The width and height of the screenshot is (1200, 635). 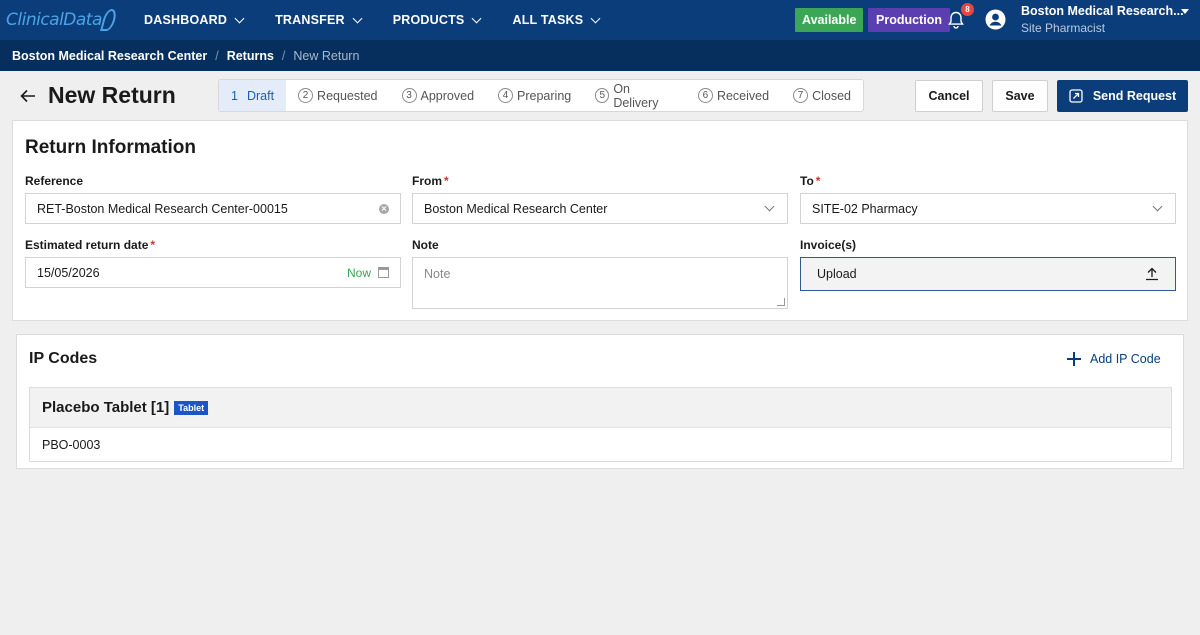 What do you see at coordinates (807, 181) in the screenshot?
I see `to-label-text: To` at bounding box center [807, 181].